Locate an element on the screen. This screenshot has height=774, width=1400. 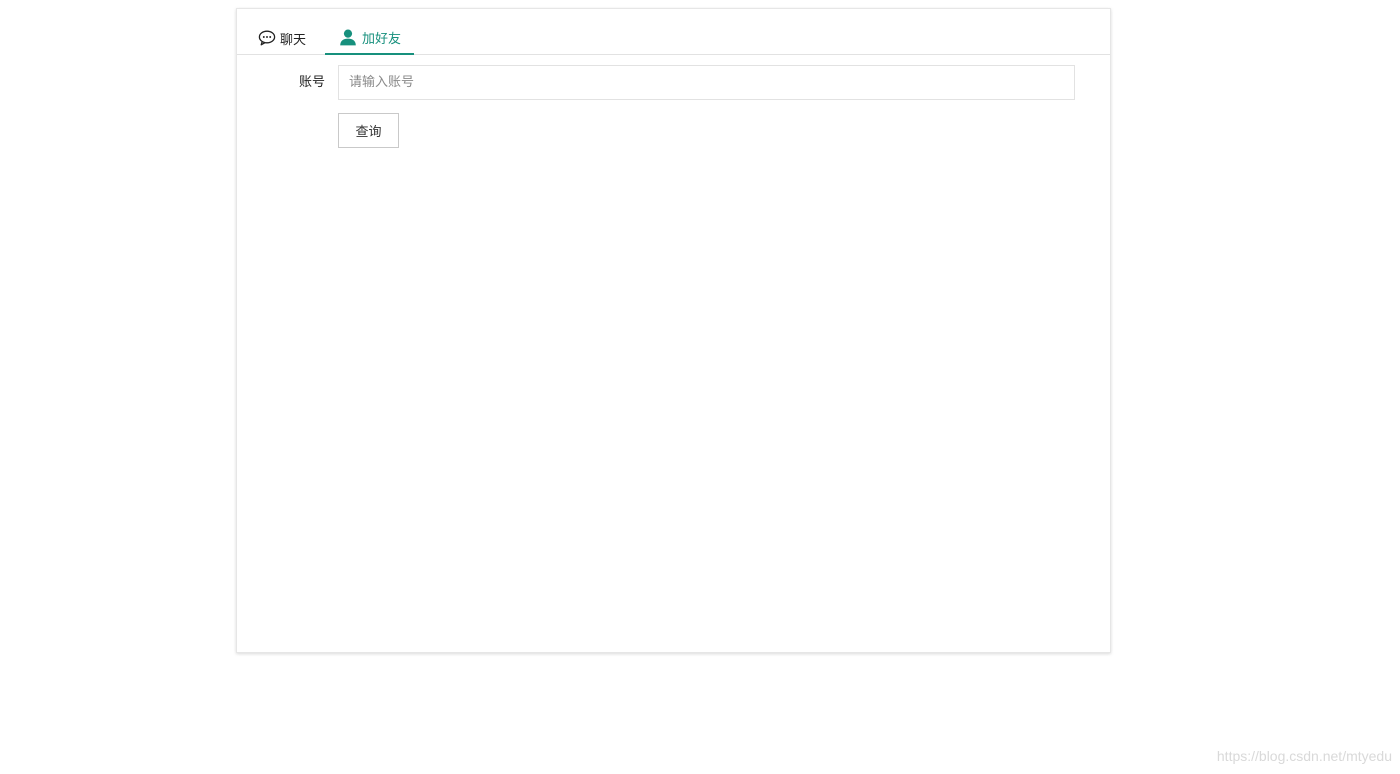
account-row: 账号 is located at coordinates (673, 83).